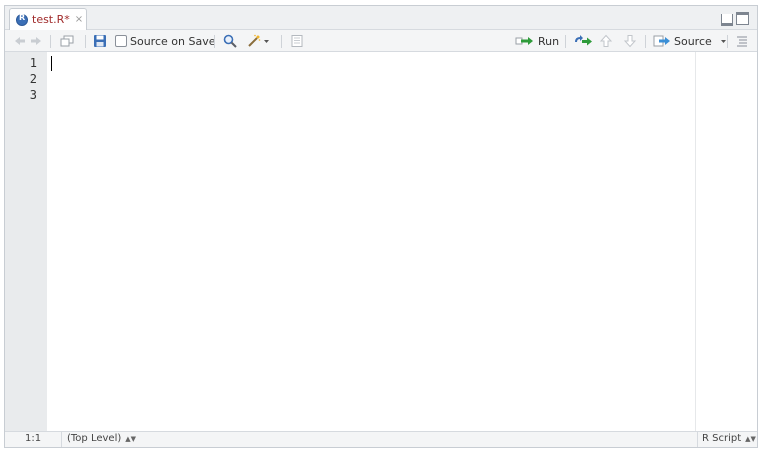 Image resolution: width=764 pixels, height=453 pixels. I want to click on arrow-right-icon, so click(36, 41).